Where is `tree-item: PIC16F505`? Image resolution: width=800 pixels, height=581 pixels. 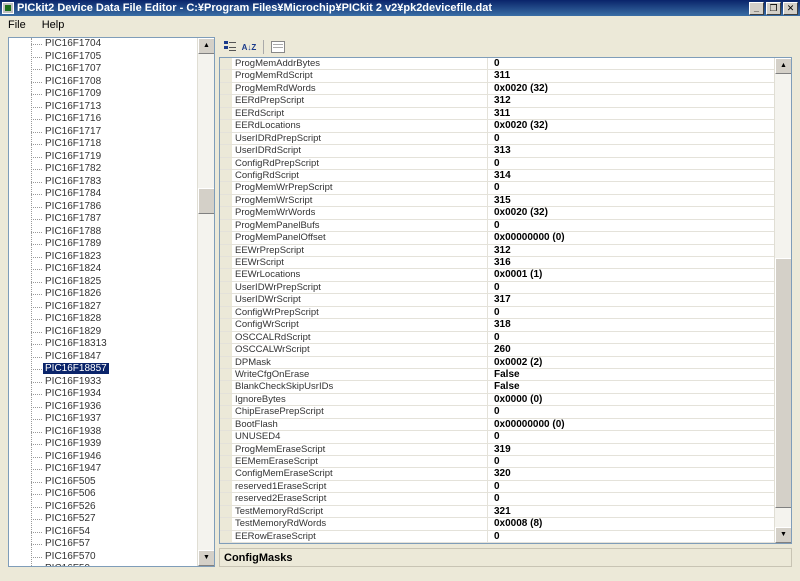 tree-item: PIC16F505 is located at coordinates (103, 482).